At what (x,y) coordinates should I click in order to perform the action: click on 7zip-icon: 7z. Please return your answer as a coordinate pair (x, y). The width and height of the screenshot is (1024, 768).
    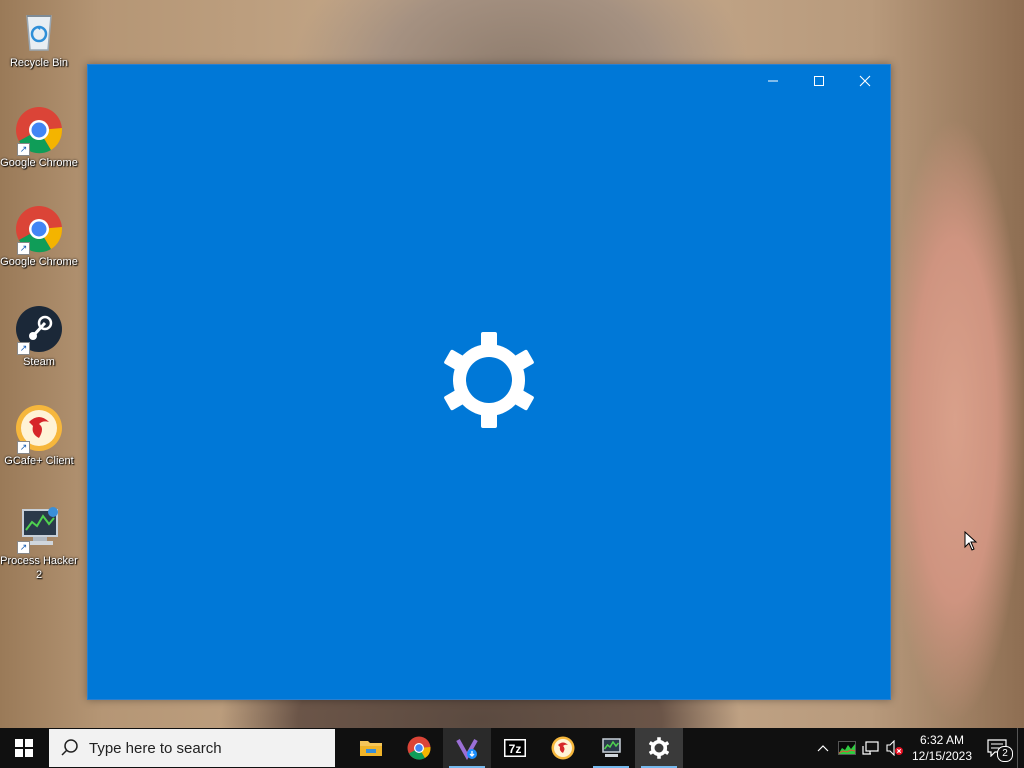
    Looking at the image, I should click on (515, 748).